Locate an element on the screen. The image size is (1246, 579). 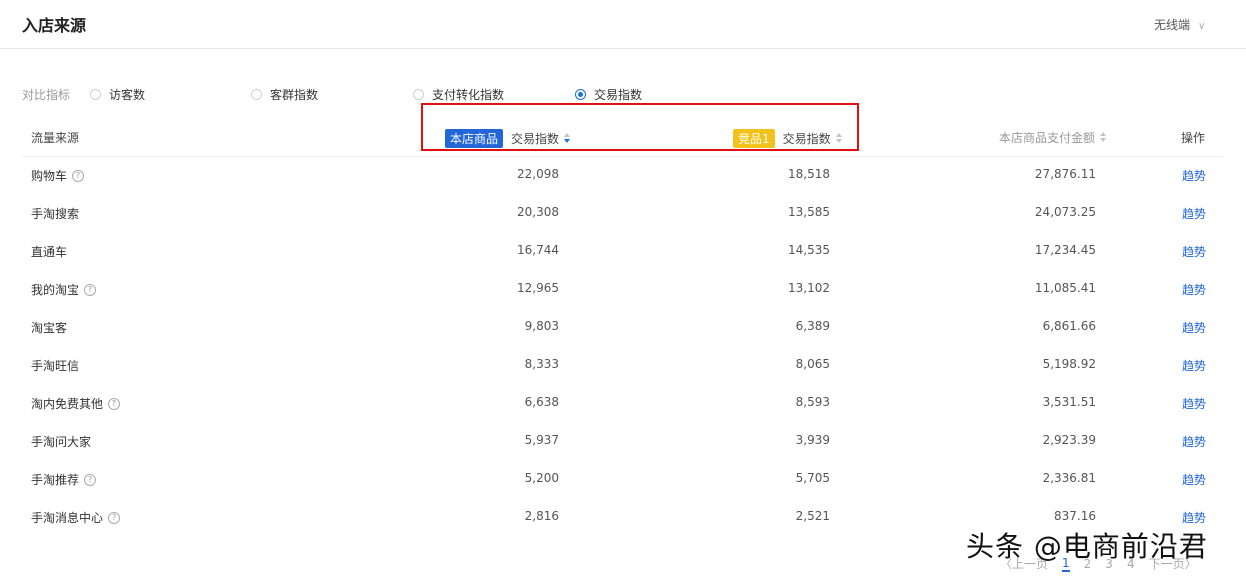
source-cell: 手淘搜索 is located at coordinates (55, 213).